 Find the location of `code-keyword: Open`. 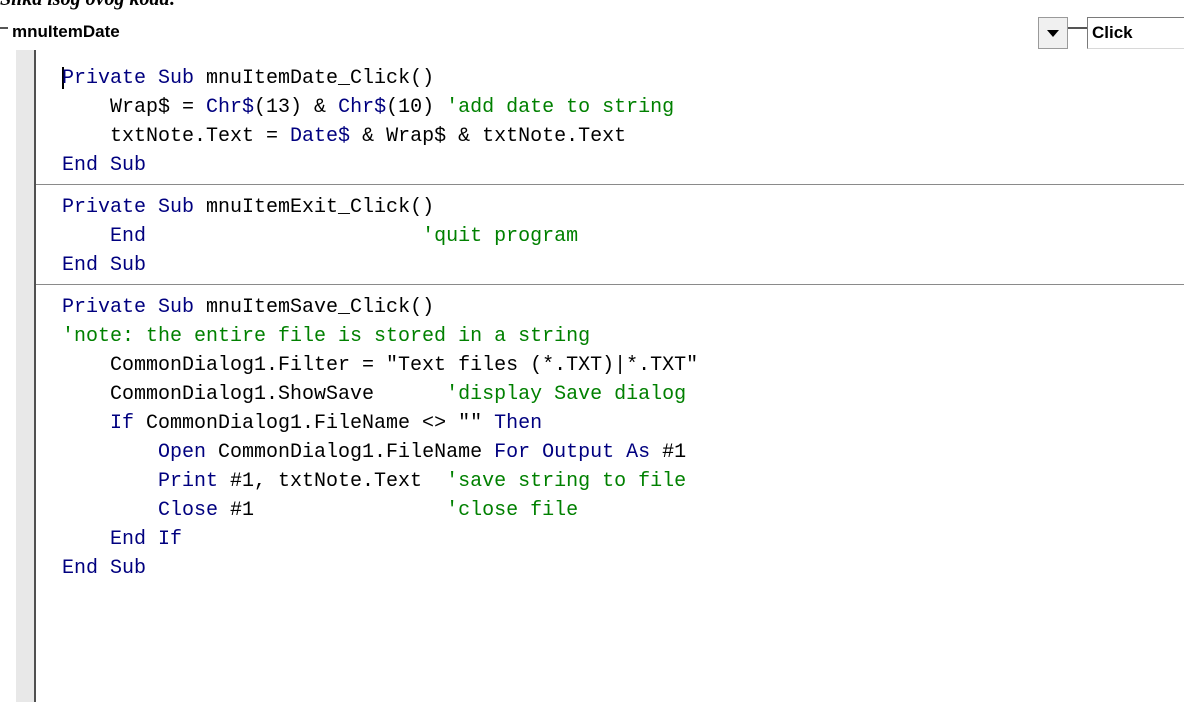

code-keyword: Open is located at coordinates (140, 452).